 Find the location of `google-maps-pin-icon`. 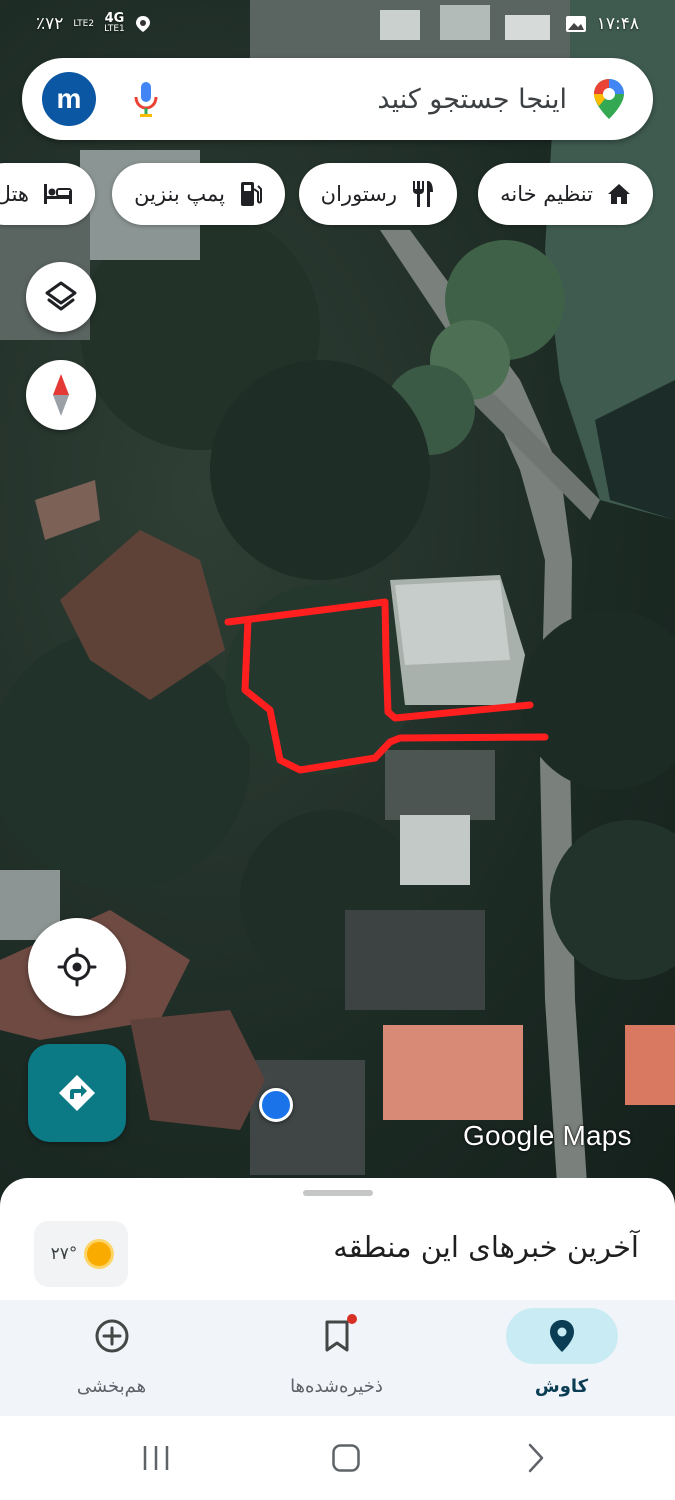

google-maps-pin-icon is located at coordinates (609, 99).